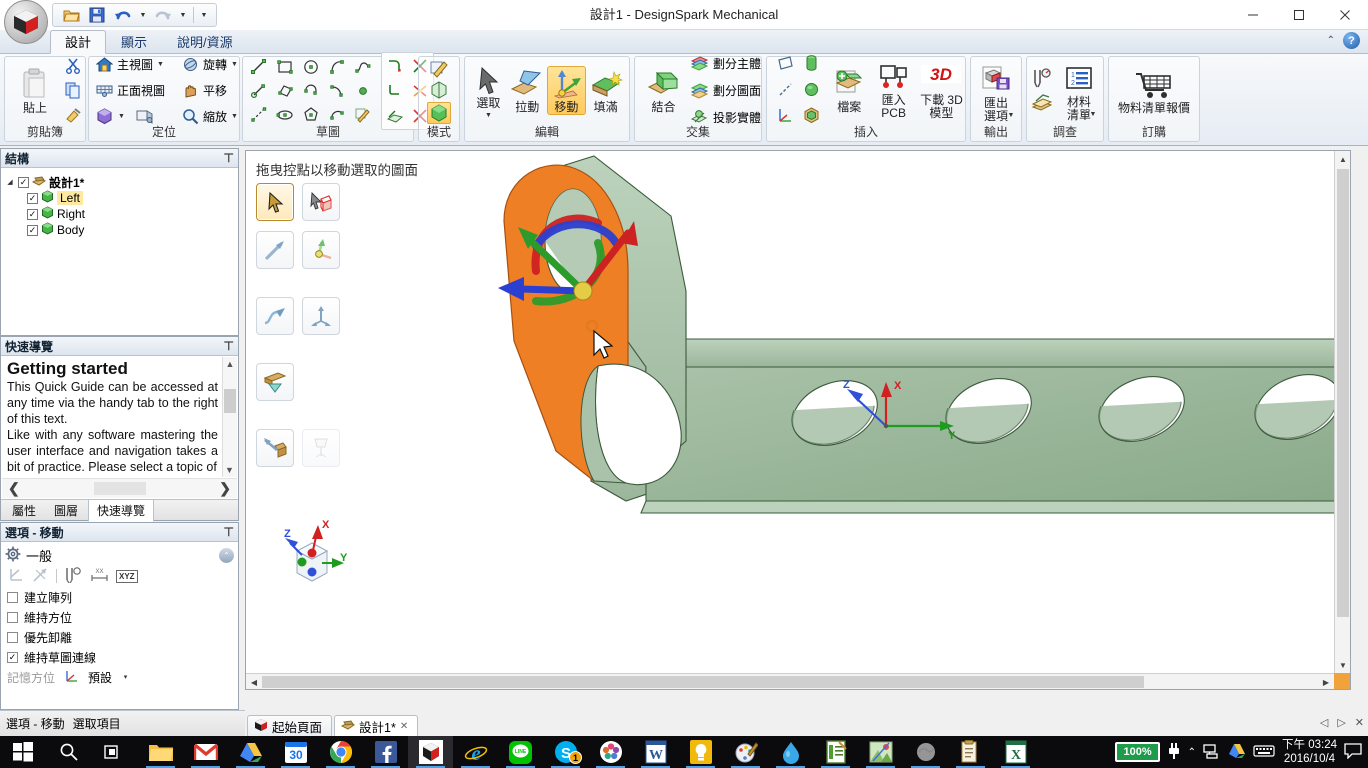 Image resolution: width=1368 pixels, height=768 pixels. Describe the element at coordinates (785, 64) in the screenshot. I see `plane-icon` at that location.